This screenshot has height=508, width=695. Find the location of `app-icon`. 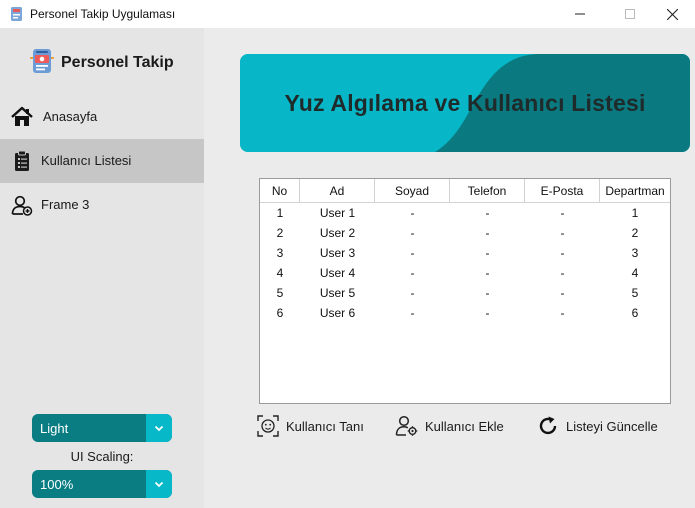

app-icon is located at coordinates (16, 14).